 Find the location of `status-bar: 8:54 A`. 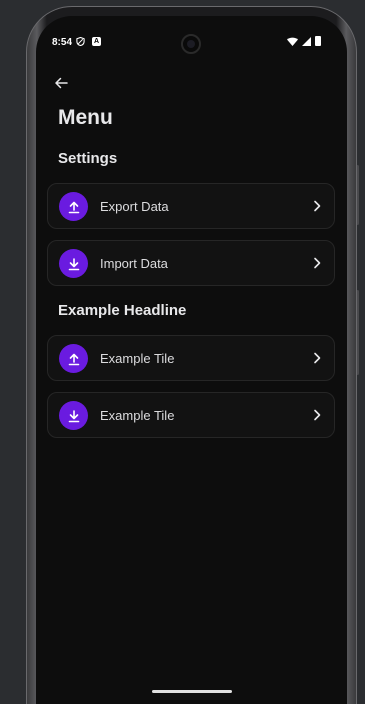

status-bar: 8:54 A is located at coordinates (191, 35).